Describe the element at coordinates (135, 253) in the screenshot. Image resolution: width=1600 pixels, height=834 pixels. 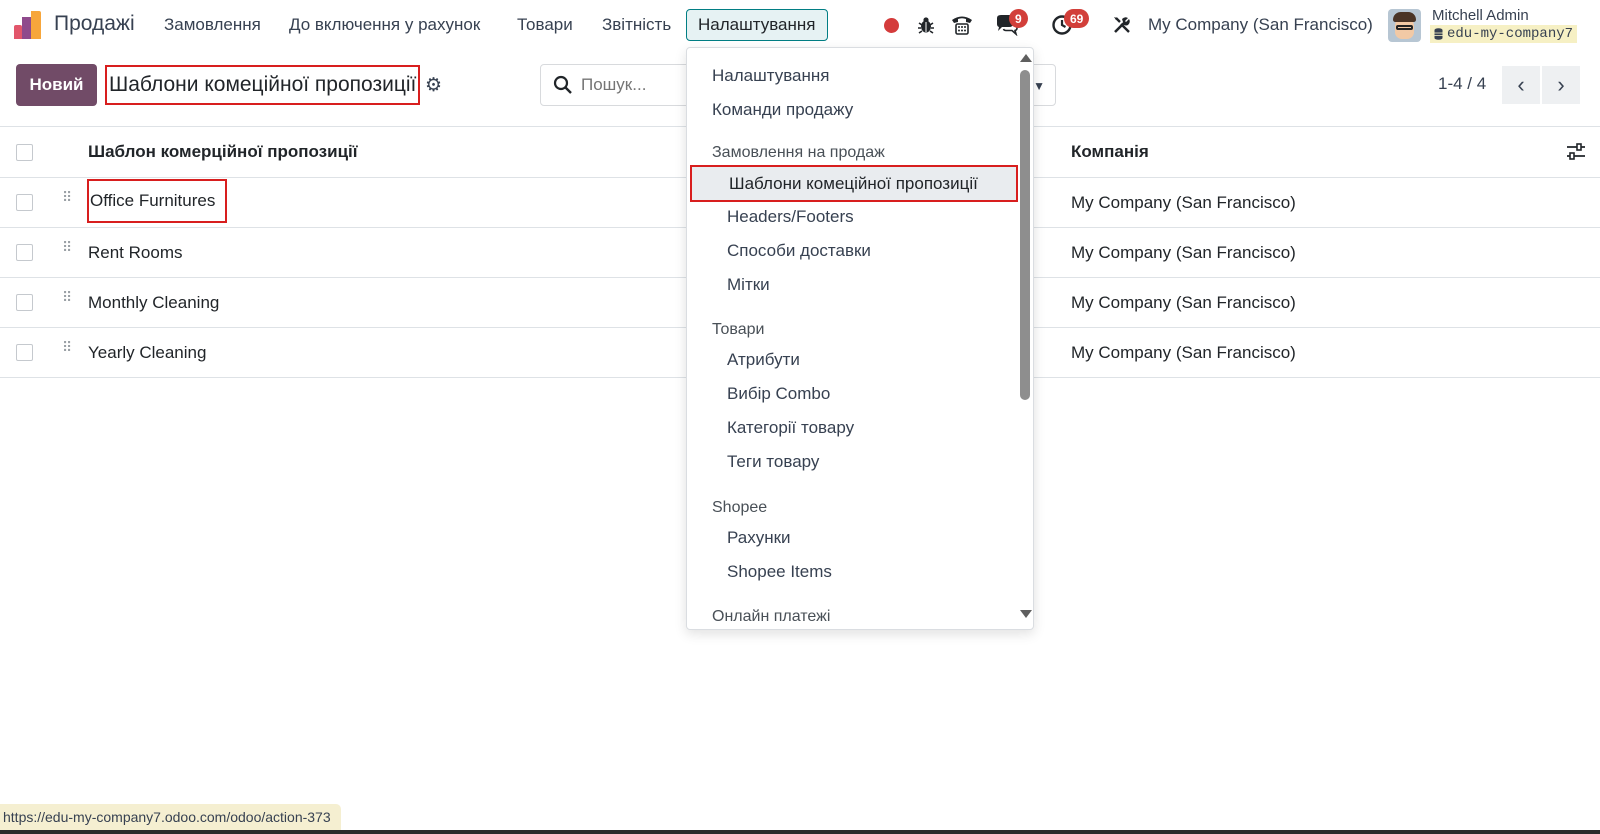
I see `row-template-name: Rent Rooms` at that location.